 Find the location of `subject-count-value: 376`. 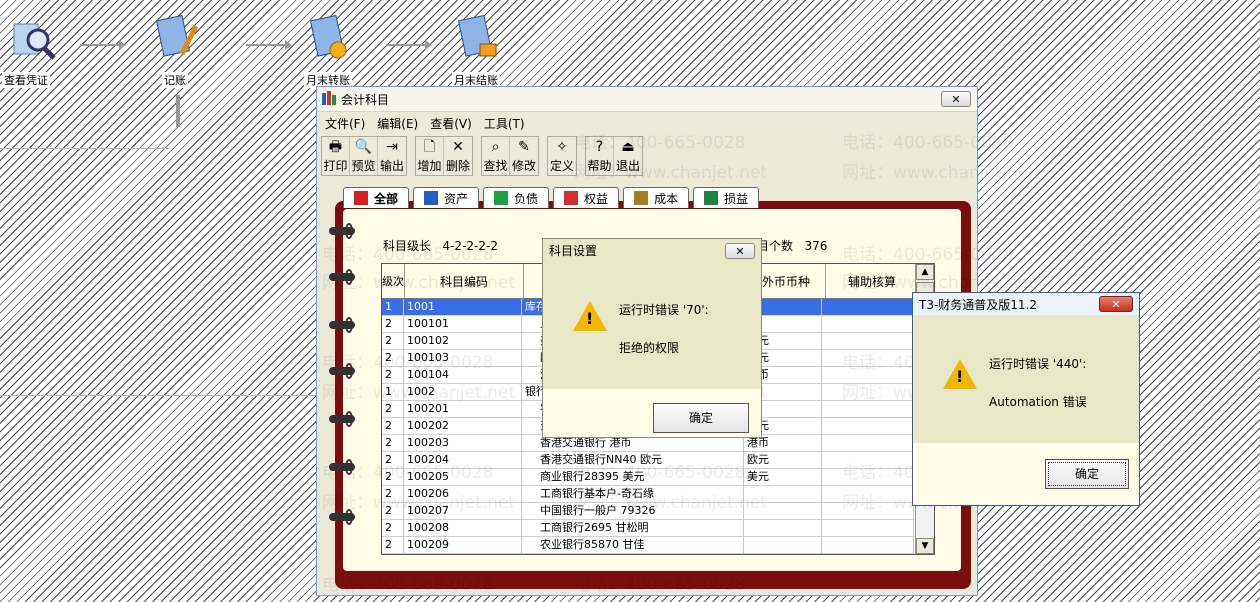

subject-count-value: 376 is located at coordinates (816, 246).